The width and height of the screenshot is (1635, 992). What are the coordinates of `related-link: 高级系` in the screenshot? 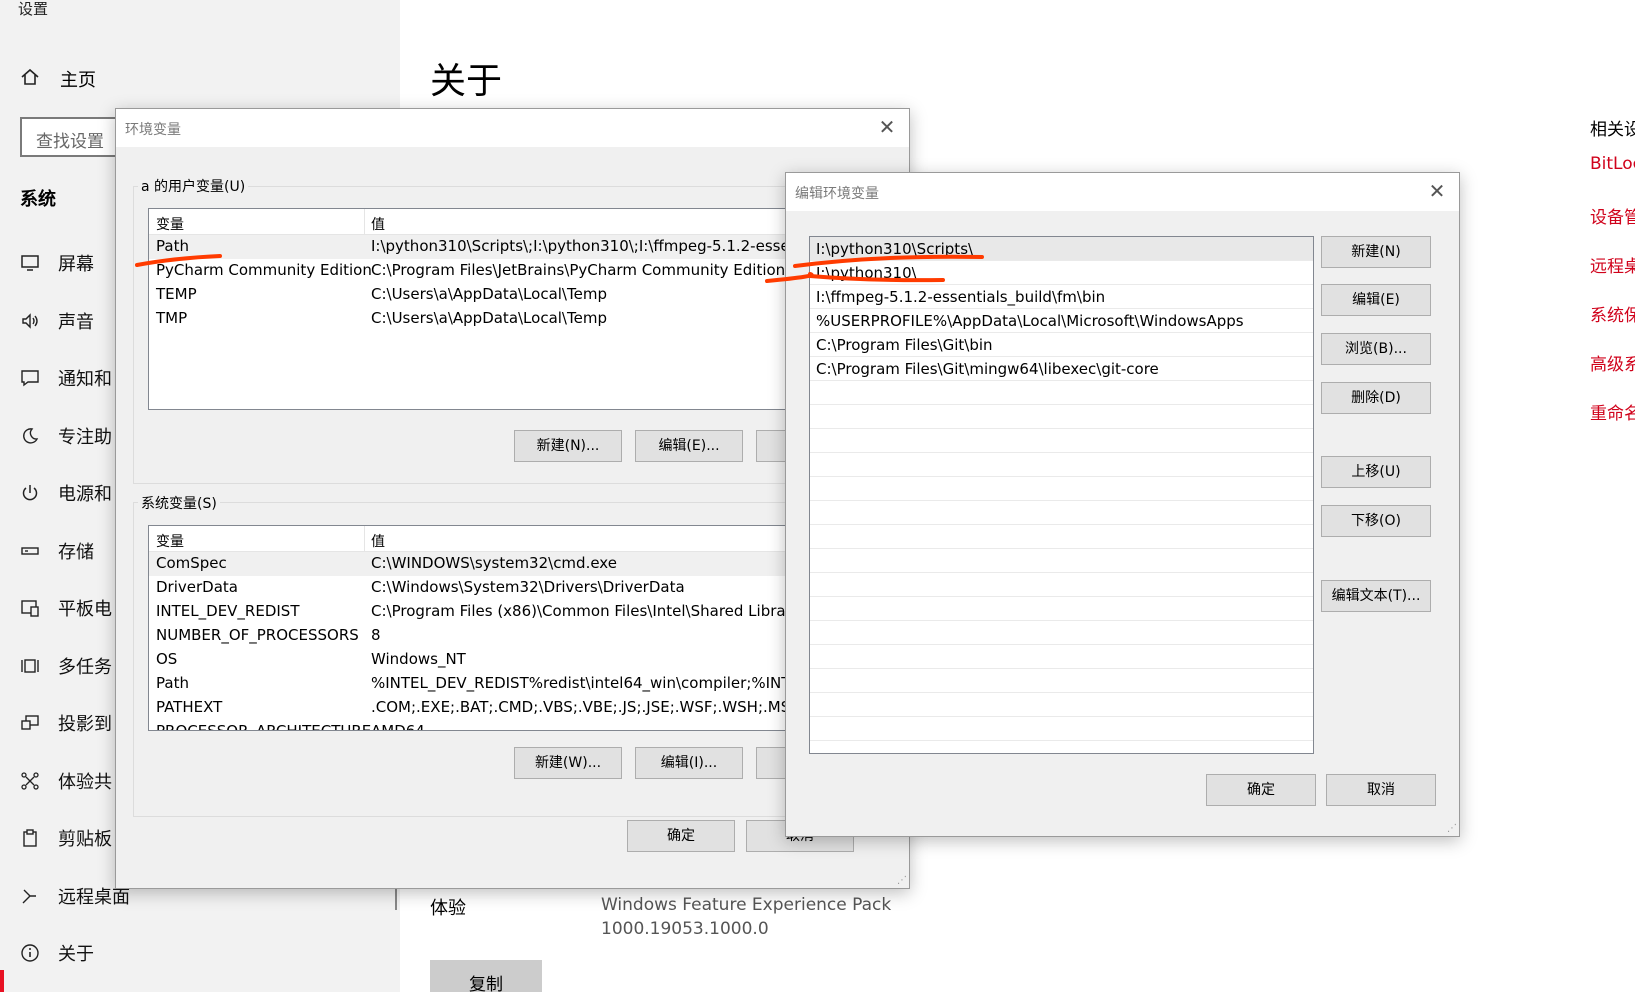 It's located at (1612, 374).